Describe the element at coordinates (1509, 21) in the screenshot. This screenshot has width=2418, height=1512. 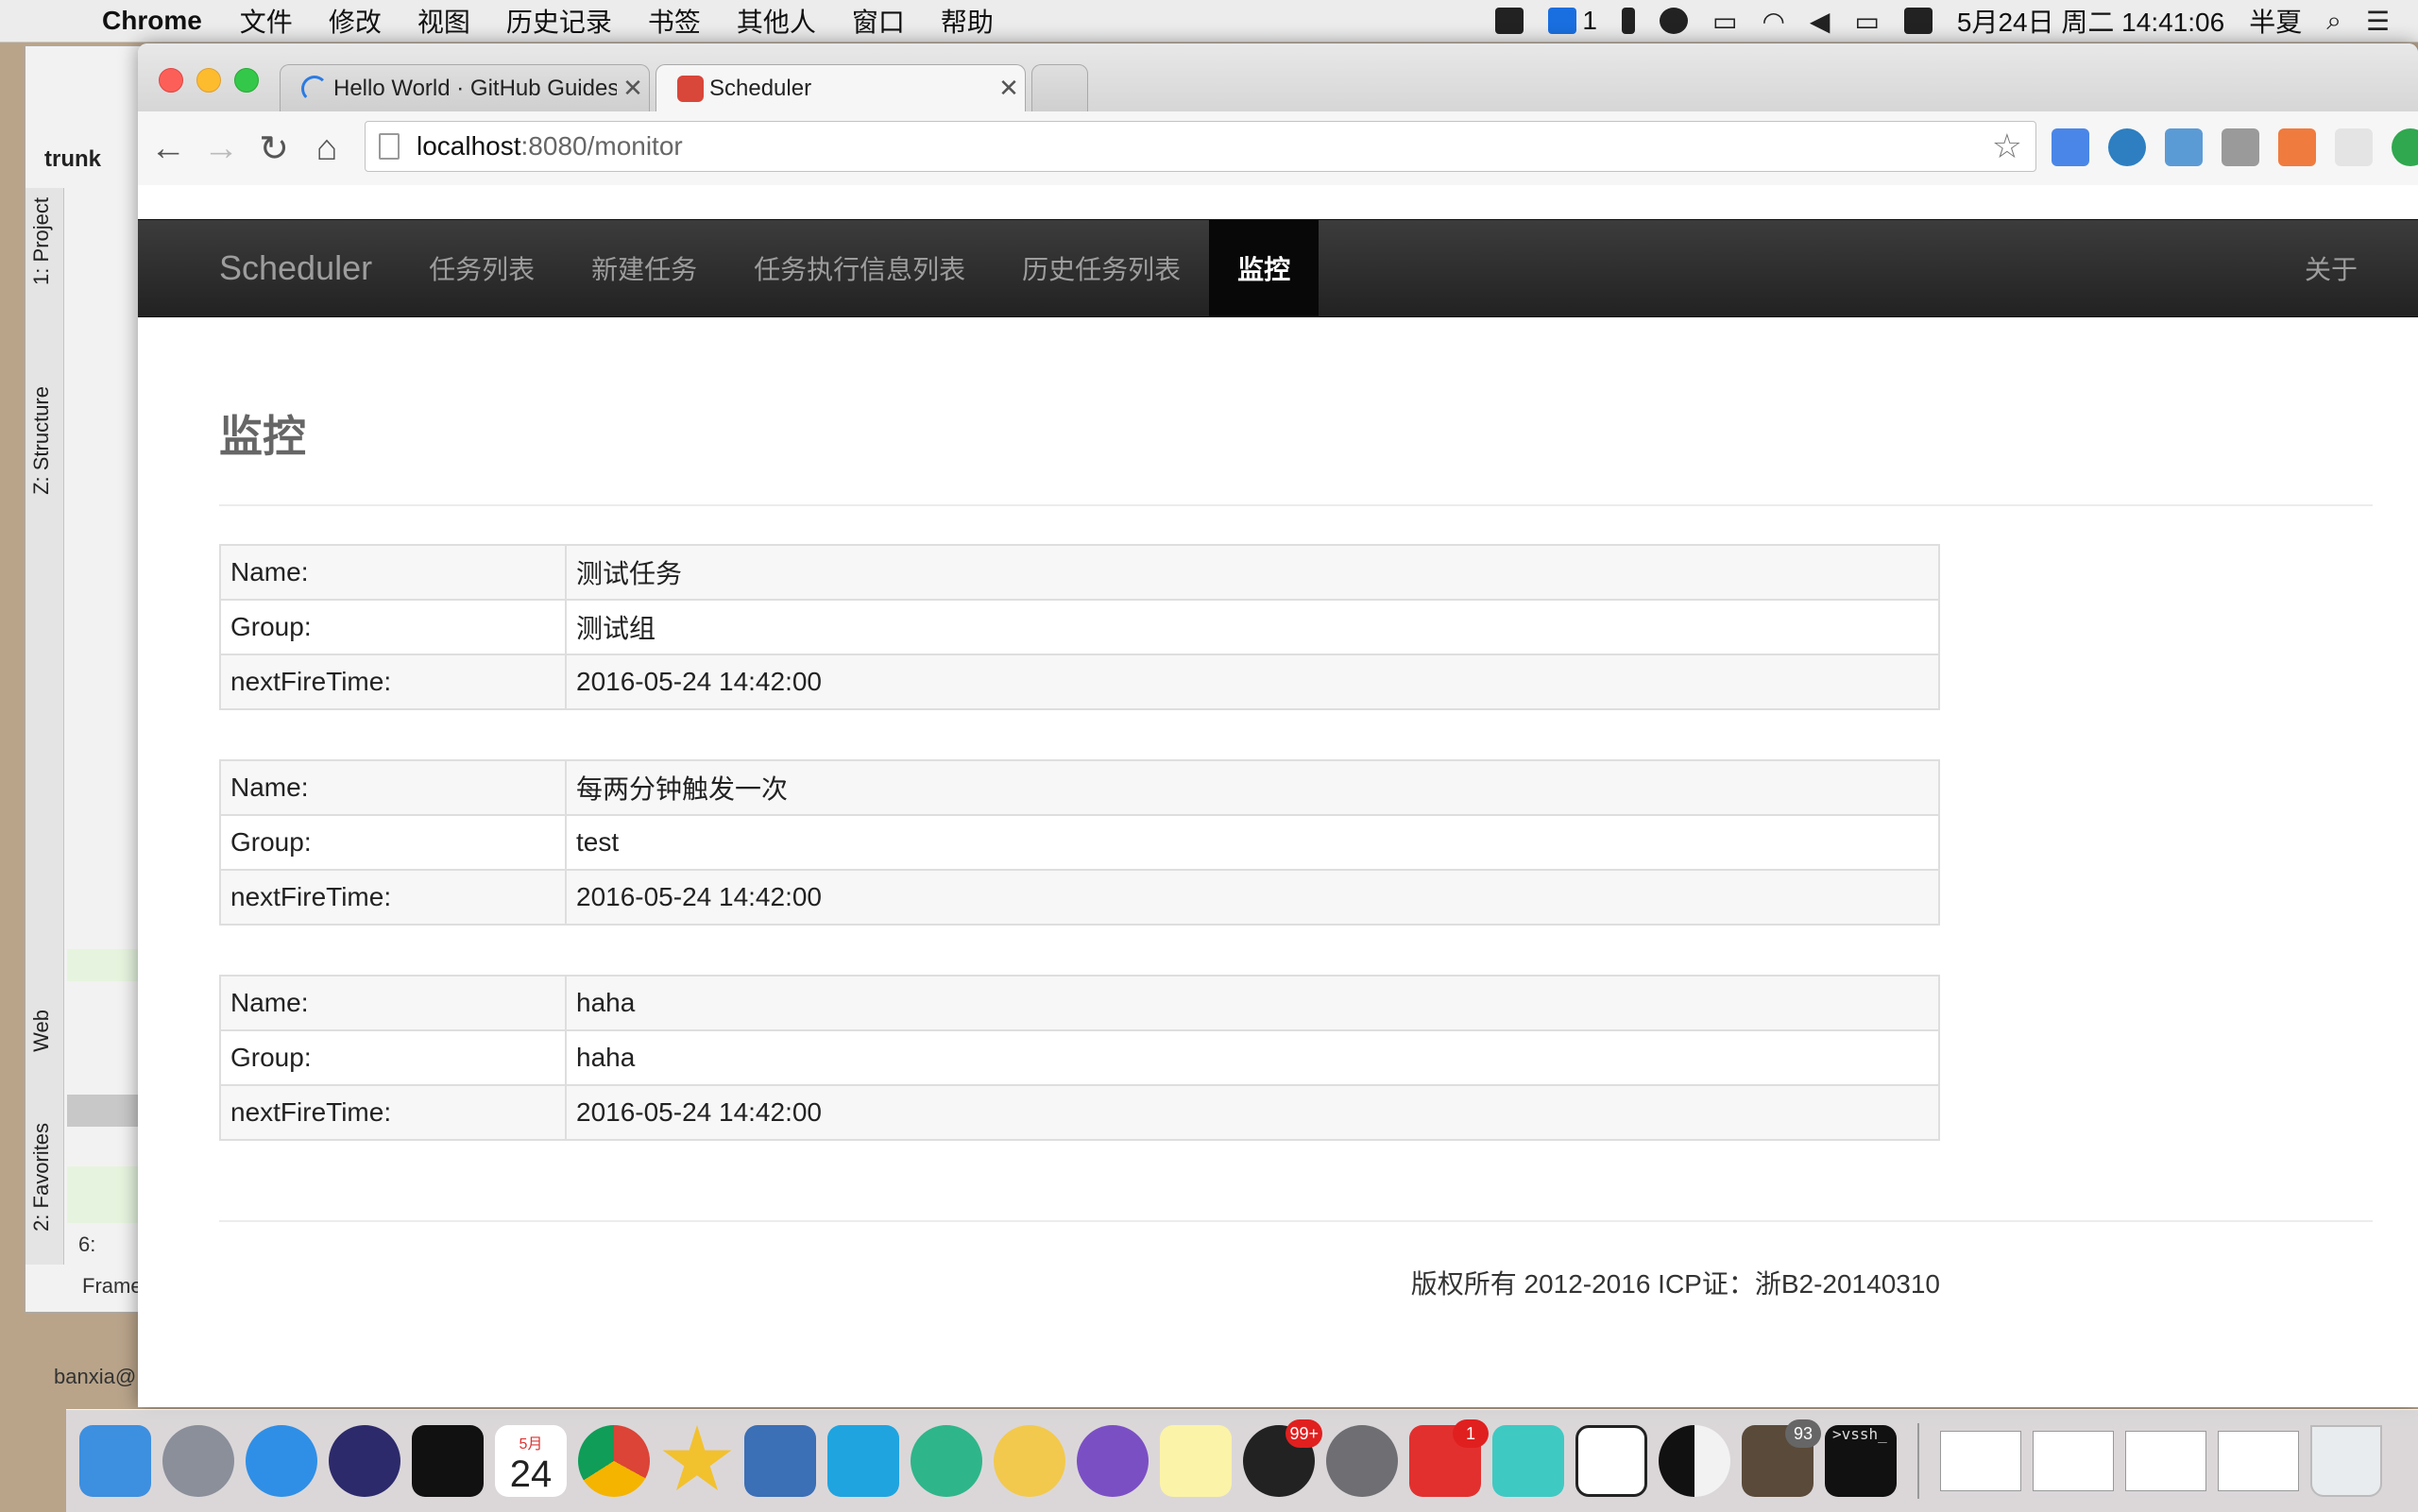
I see `terminal-status-icon` at that location.